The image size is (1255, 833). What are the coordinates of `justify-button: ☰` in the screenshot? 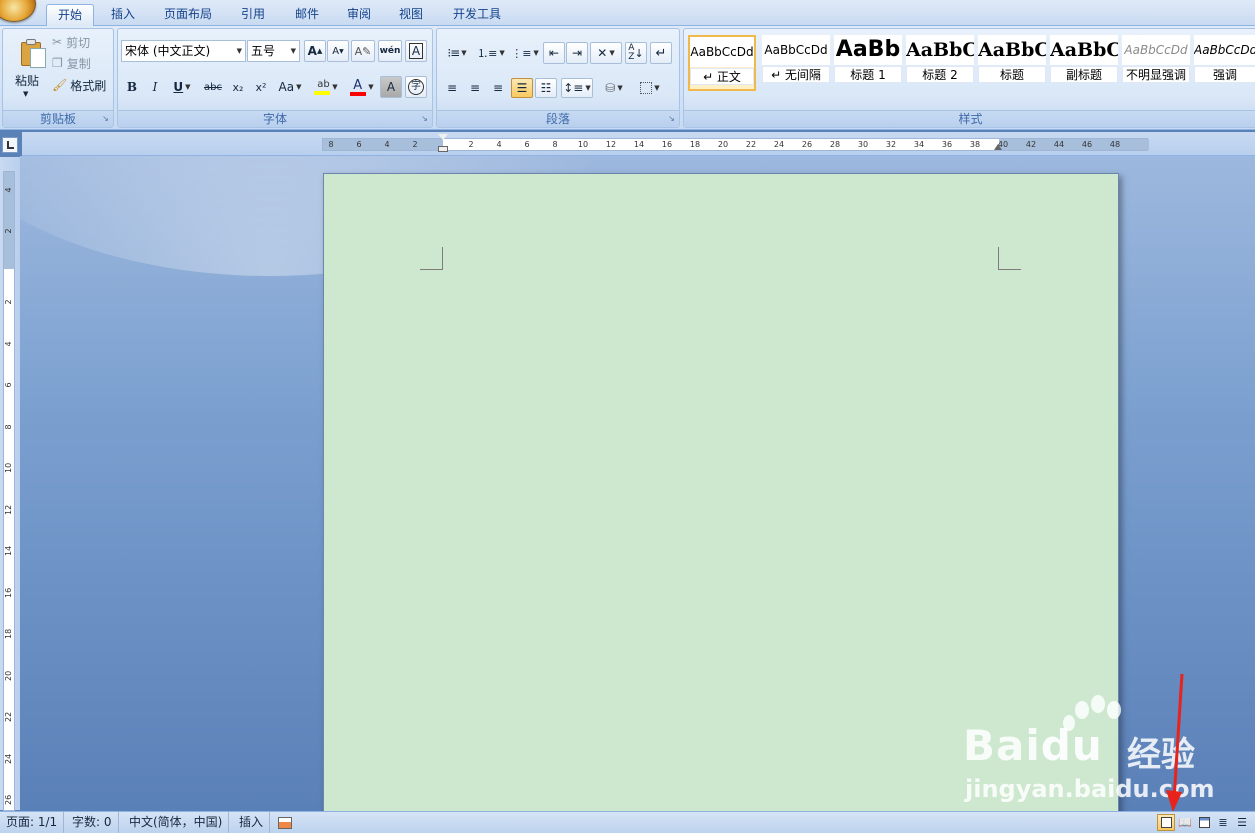 It's located at (522, 88).